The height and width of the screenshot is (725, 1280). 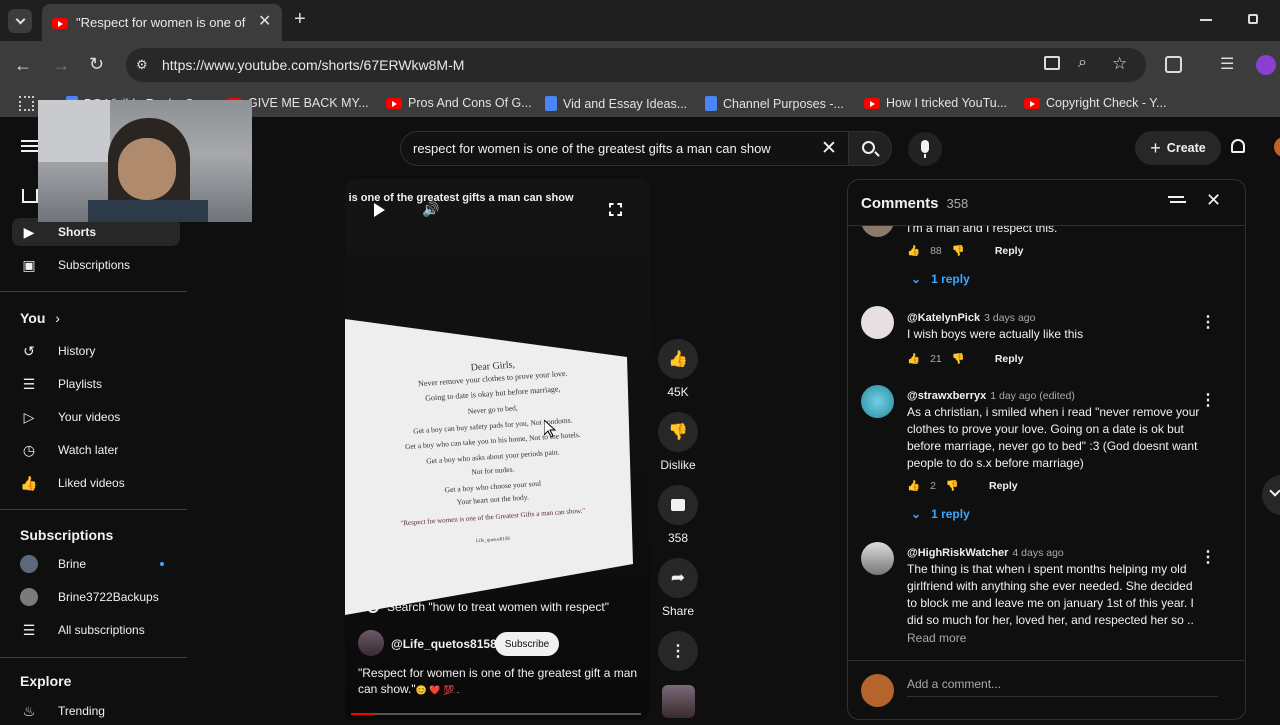 I want to click on read-more-link: Read more, so click(x=936, y=638).